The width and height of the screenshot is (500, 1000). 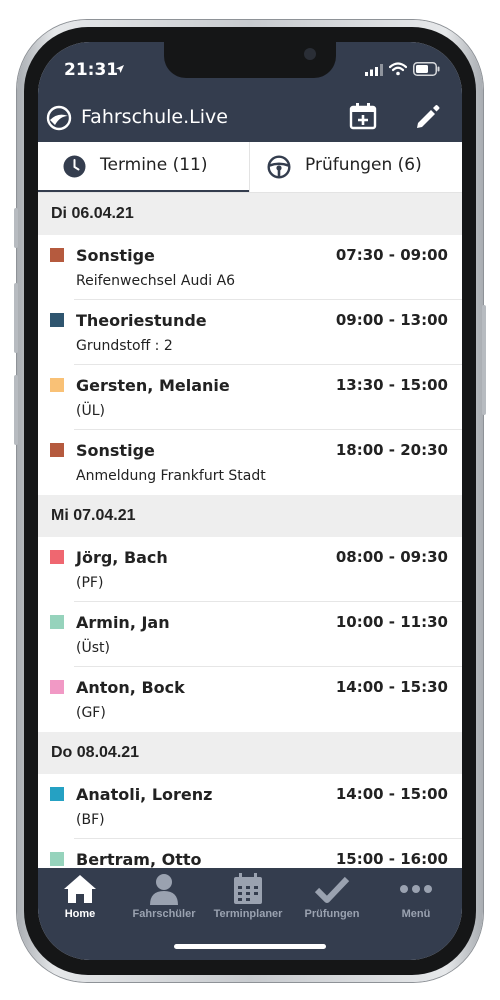 I want to click on appointment-row: Gersten, Melanie (ÜL) 13:30 - 15:00, so click(x=250, y=397).